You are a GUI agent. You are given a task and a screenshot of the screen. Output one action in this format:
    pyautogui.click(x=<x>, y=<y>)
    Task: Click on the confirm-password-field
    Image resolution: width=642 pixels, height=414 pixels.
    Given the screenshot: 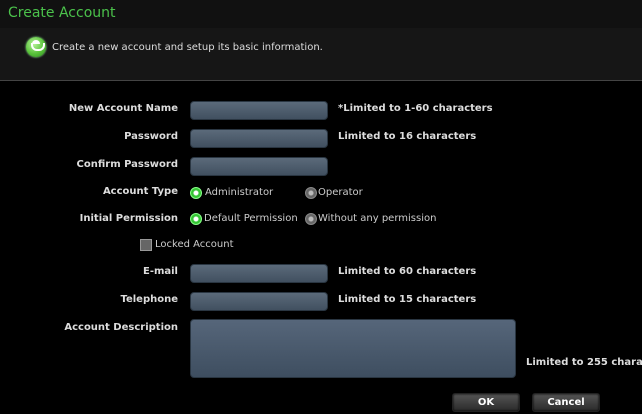 What is the action you would take?
    pyautogui.click(x=259, y=166)
    